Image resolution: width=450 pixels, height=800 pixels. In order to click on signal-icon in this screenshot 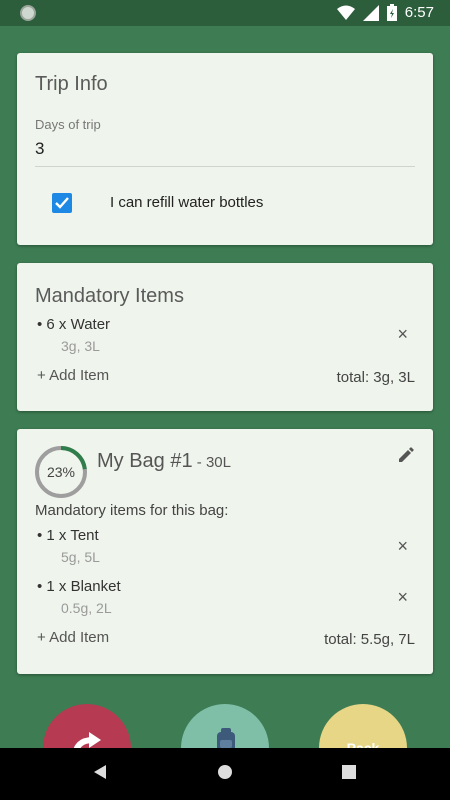, I will do `click(370, 12)`.